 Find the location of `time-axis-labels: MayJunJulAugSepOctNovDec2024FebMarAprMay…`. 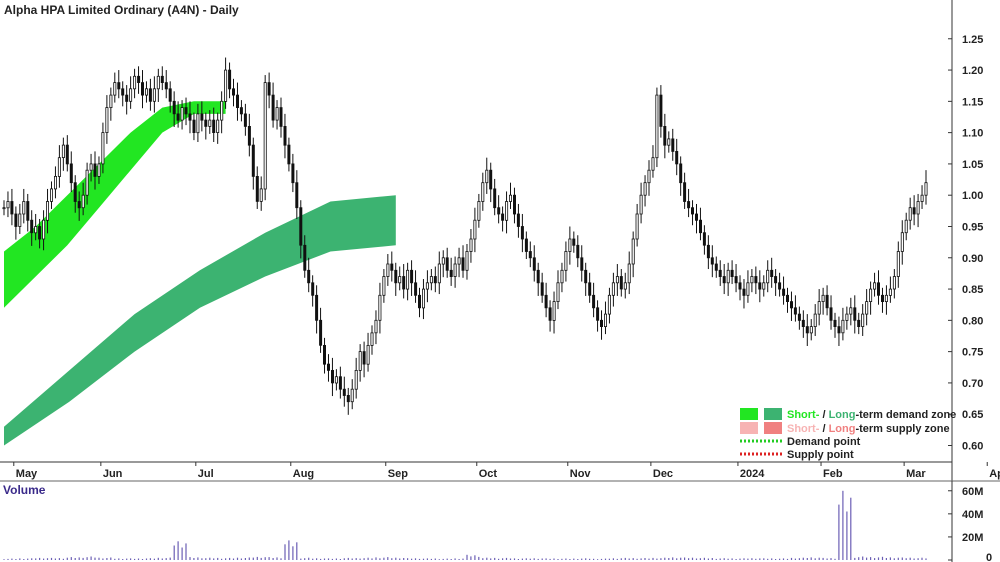

time-axis-labels: MayJunJulAugSepOctNovDec2024FebMarAprMay… is located at coordinates (506, 471).